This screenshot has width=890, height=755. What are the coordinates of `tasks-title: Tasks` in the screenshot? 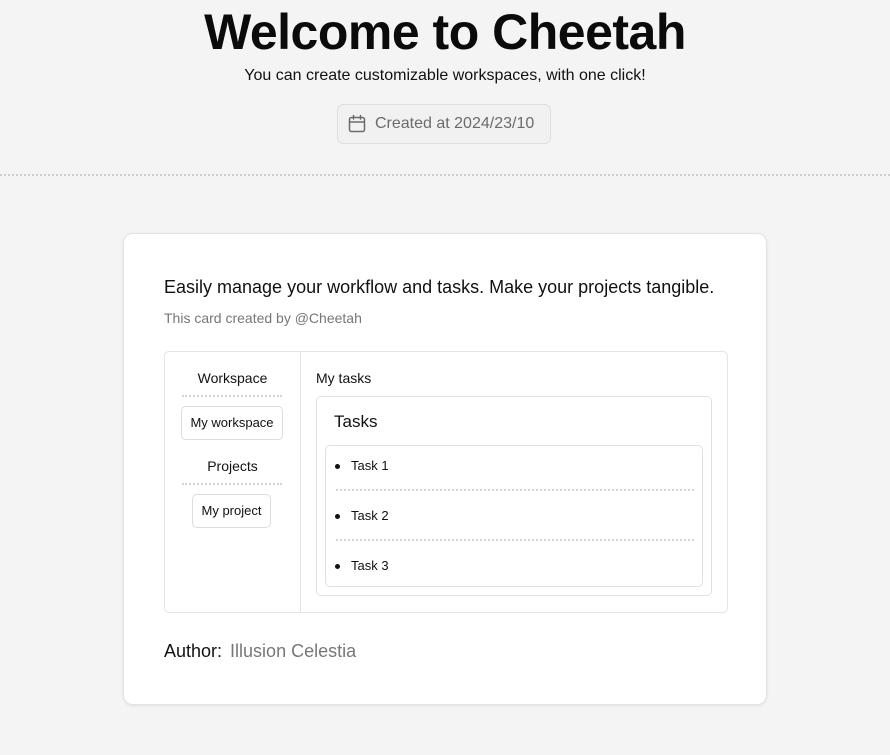 It's located at (356, 421).